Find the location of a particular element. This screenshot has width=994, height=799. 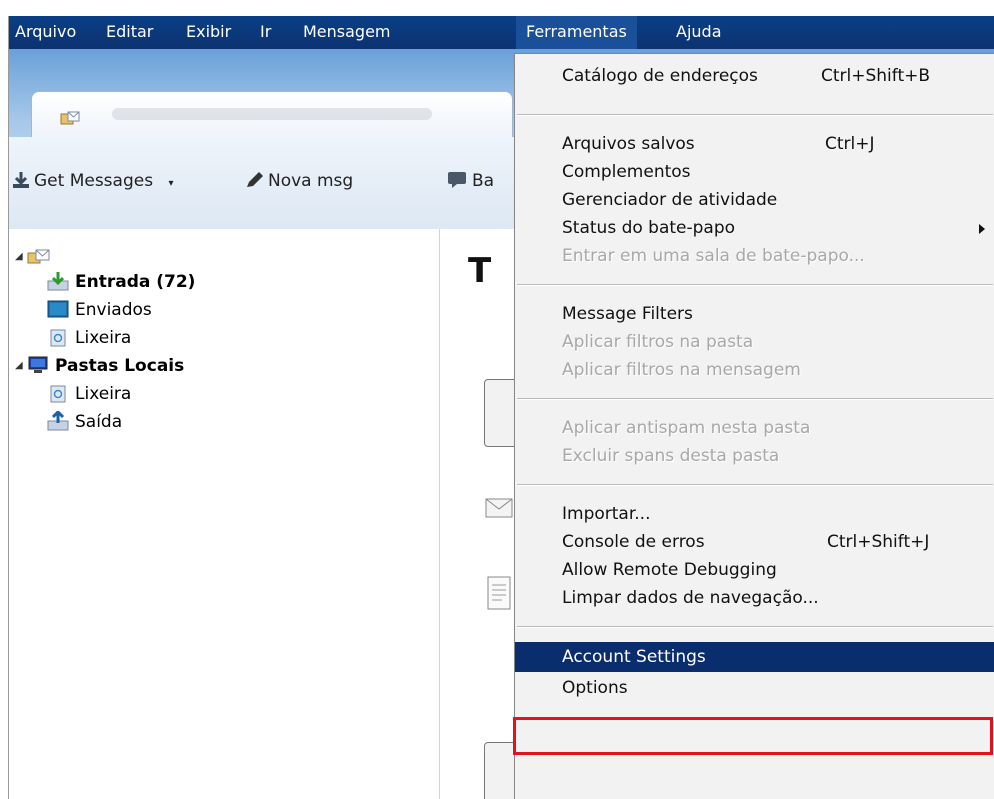

menu-item-label: Message Filters is located at coordinates (627, 314).